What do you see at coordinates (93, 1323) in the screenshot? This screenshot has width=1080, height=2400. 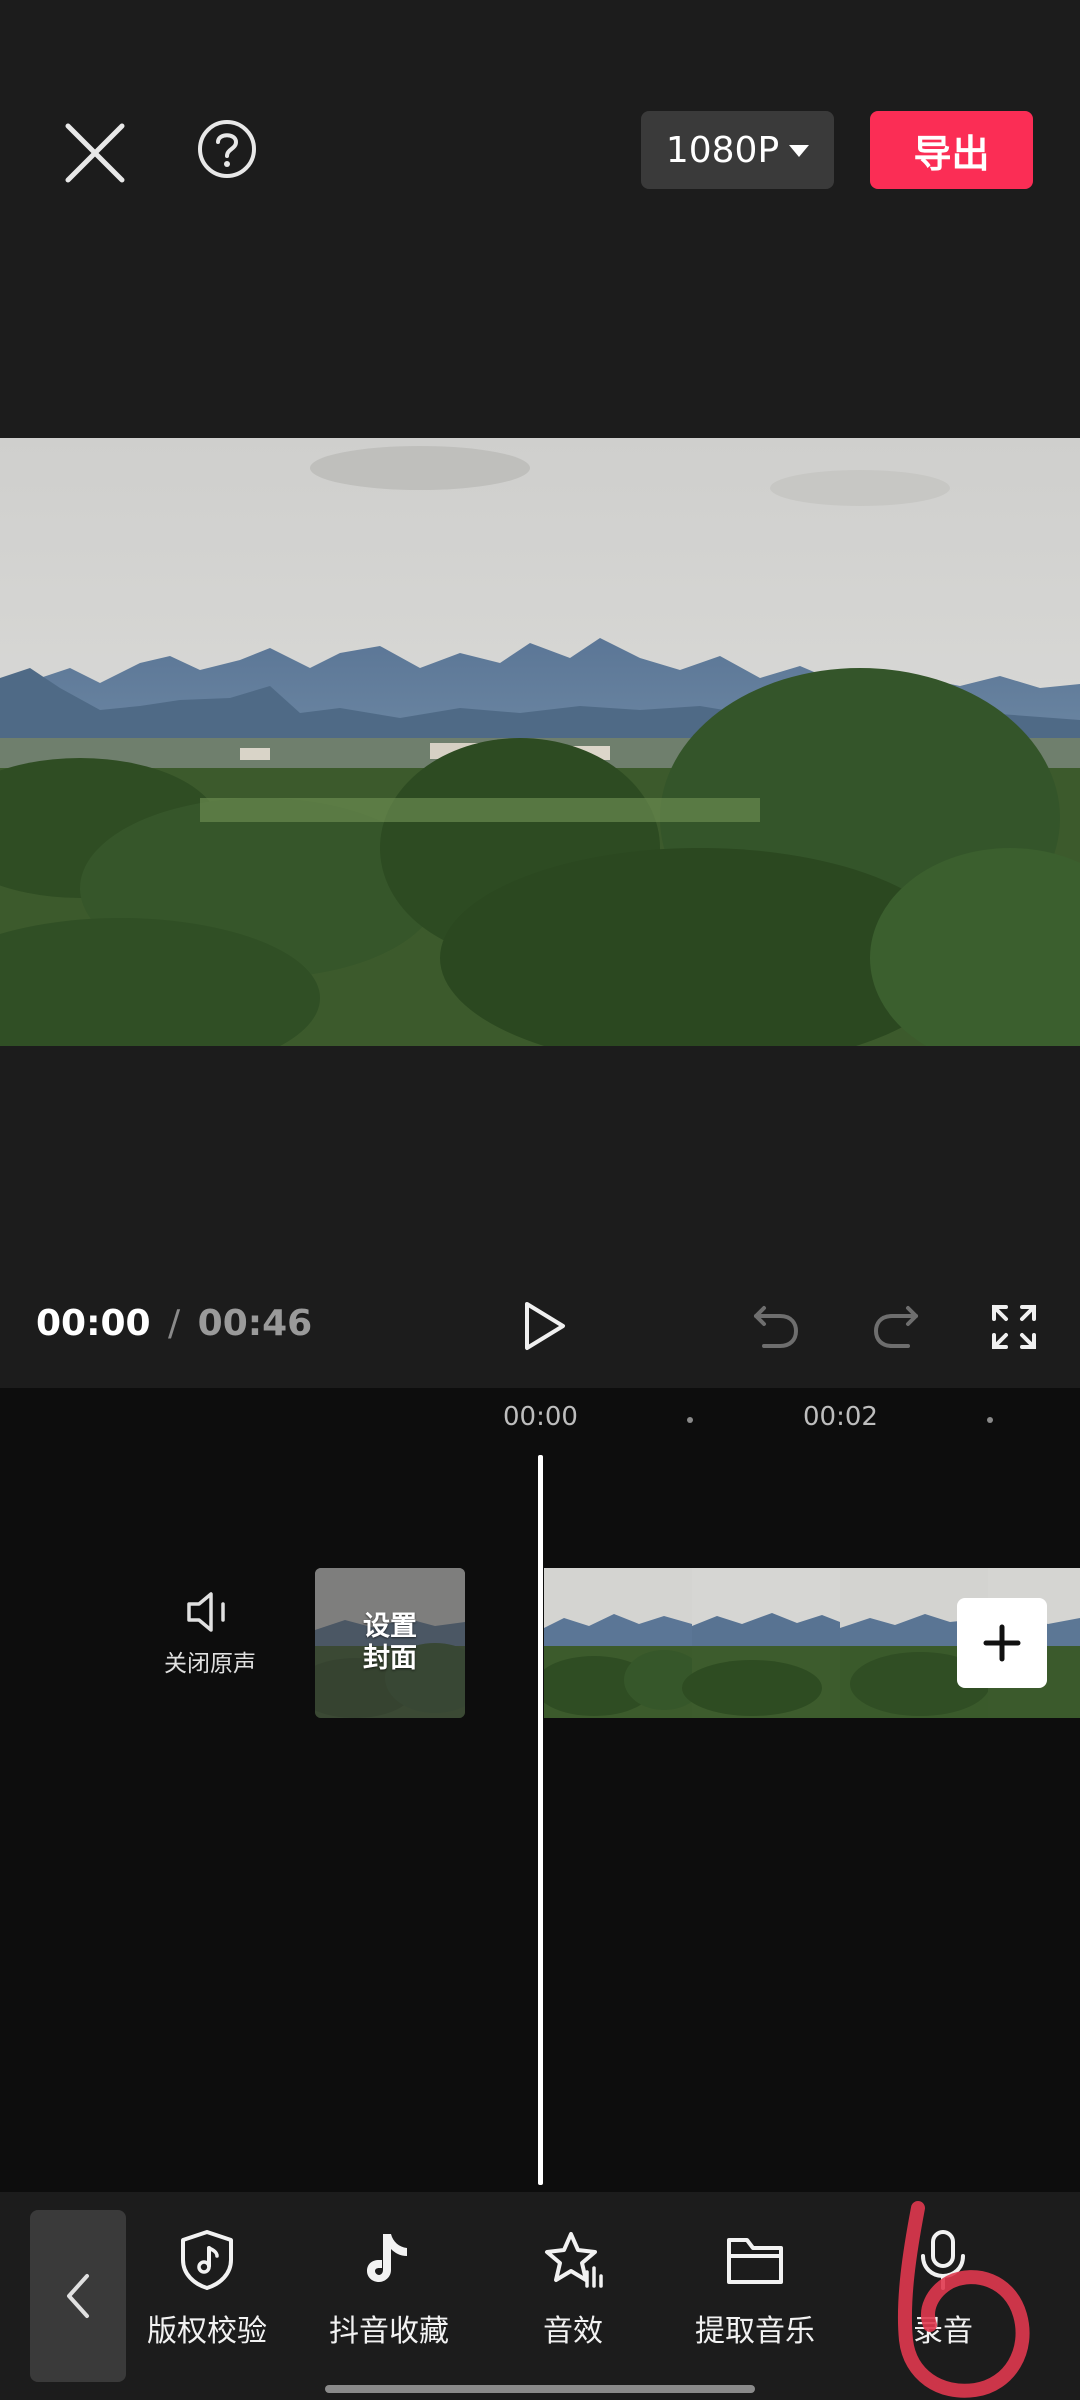 I see `current-time: 00:00` at bounding box center [93, 1323].